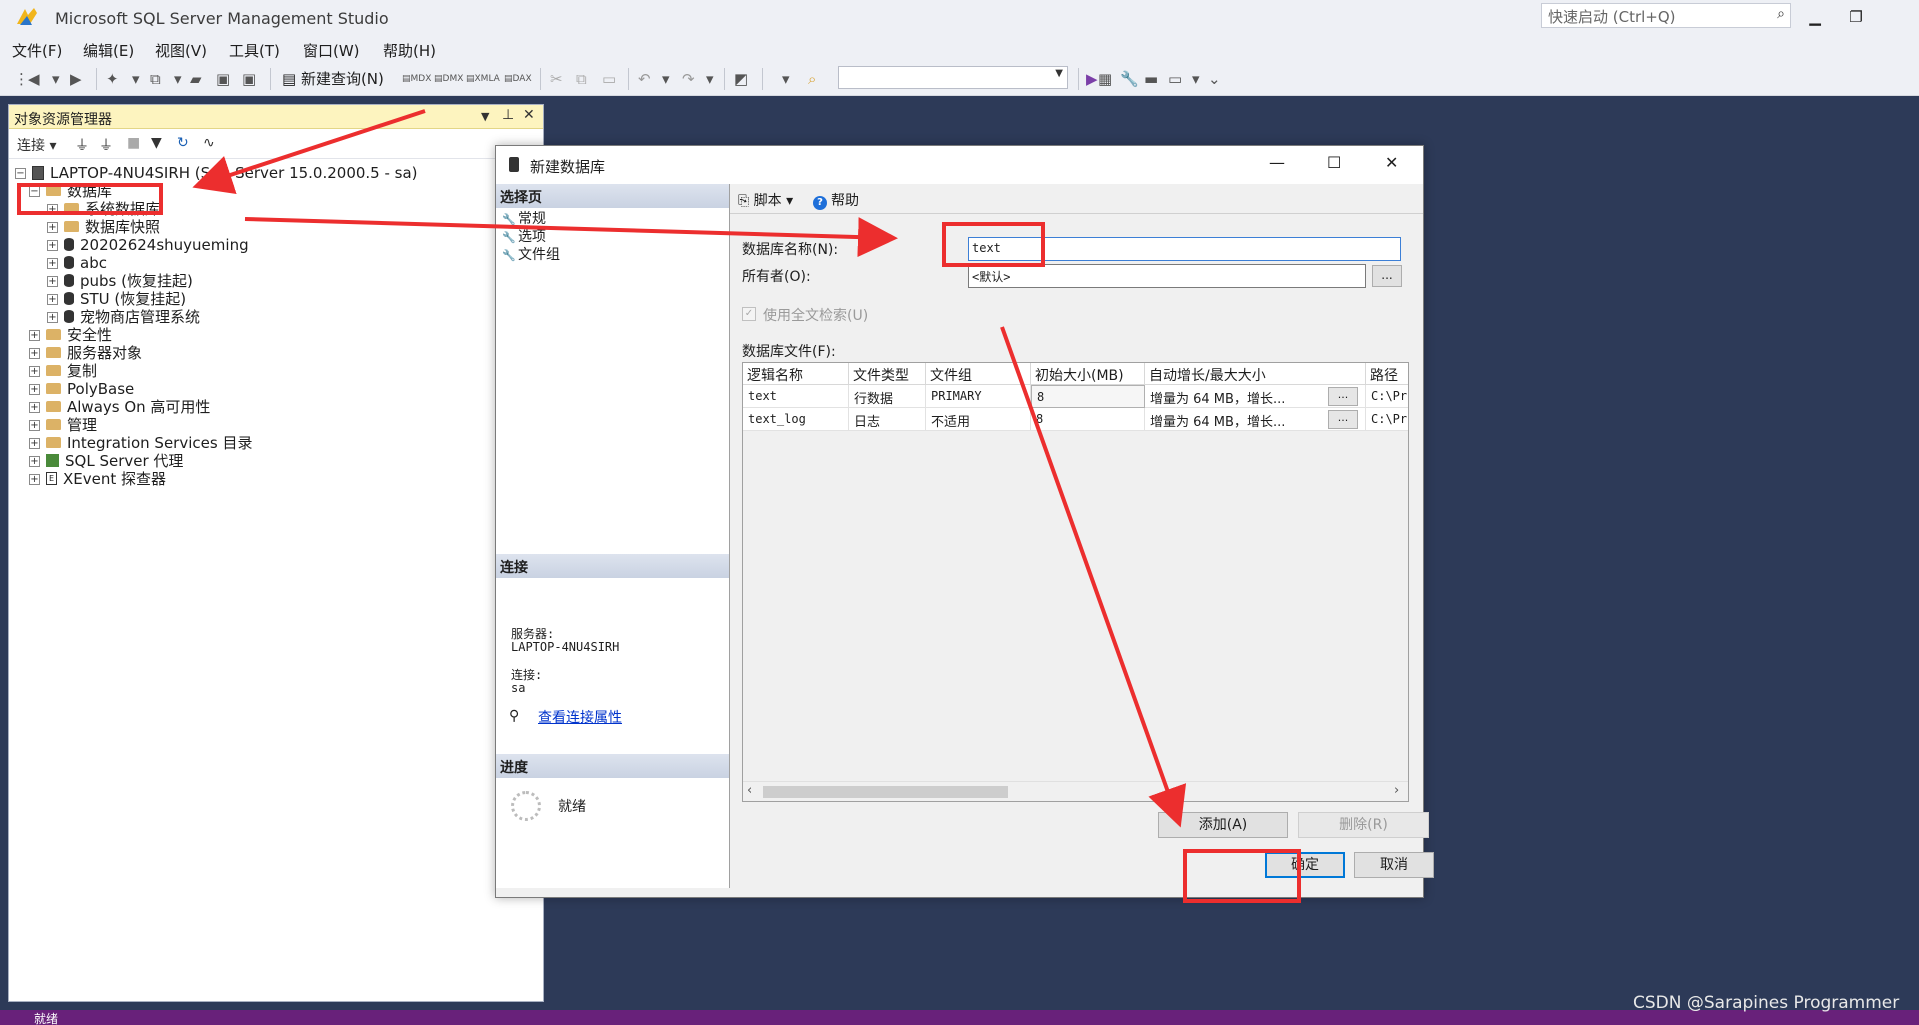 This screenshot has width=1919, height=1025. Describe the element at coordinates (1666, 15) in the screenshot. I see `quick-launch-input: 快速启动 (Ctrl+Q) ⌕` at that location.